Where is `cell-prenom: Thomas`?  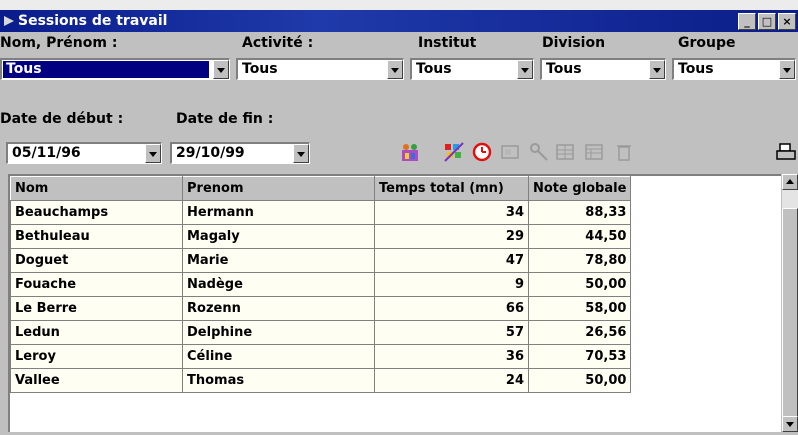
cell-prenom: Thomas is located at coordinates (278, 380).